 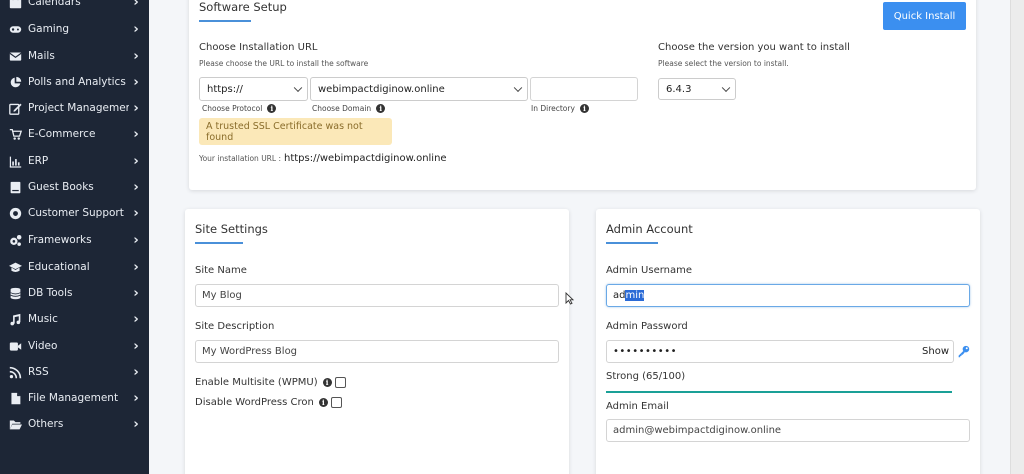 I want to click on sidebar-item-label: Video, so click(x=43, y=346).